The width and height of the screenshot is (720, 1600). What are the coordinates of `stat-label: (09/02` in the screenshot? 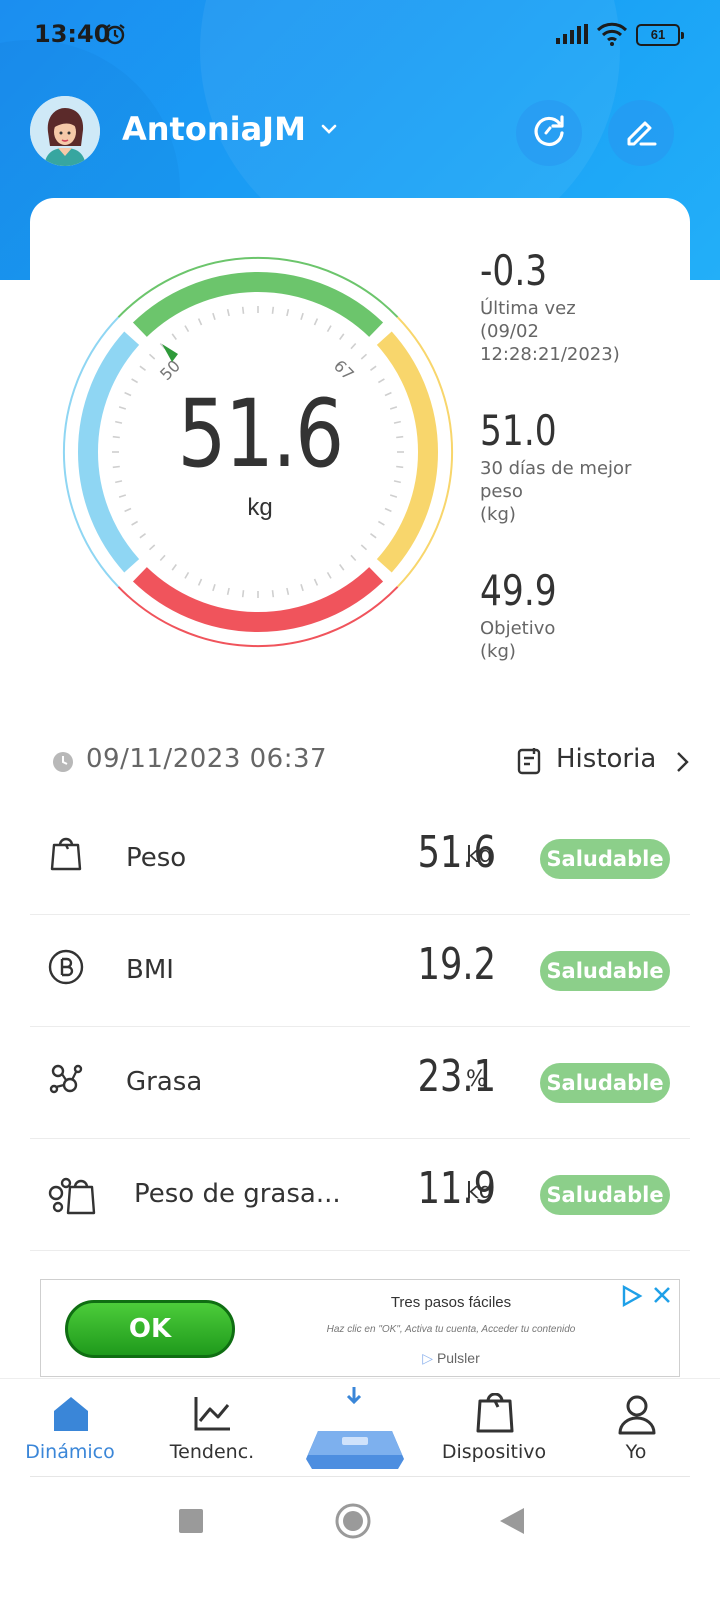 It's located at (509, 331).